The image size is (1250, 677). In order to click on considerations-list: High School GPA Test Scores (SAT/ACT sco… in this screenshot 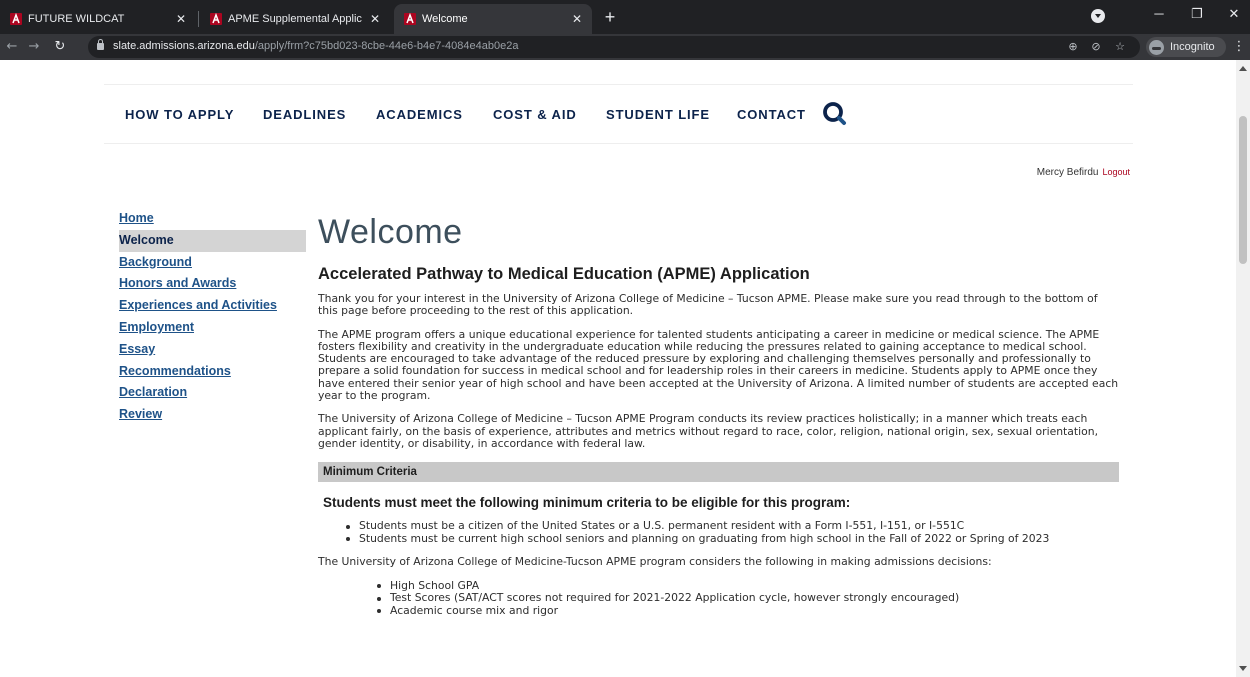, I will do `click(718, 598)`.